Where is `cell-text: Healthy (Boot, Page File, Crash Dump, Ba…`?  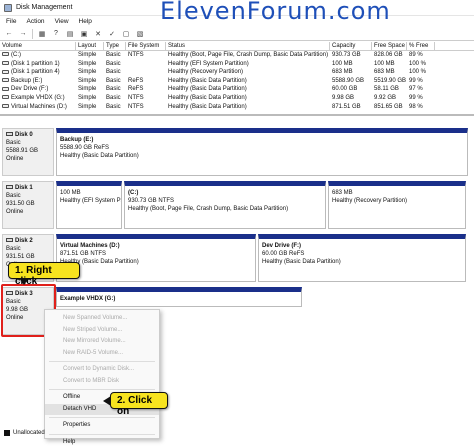 cell-text: Healthy (Boot, Page File, Crash Dump, Ba… is located at coordinates (248, 55).